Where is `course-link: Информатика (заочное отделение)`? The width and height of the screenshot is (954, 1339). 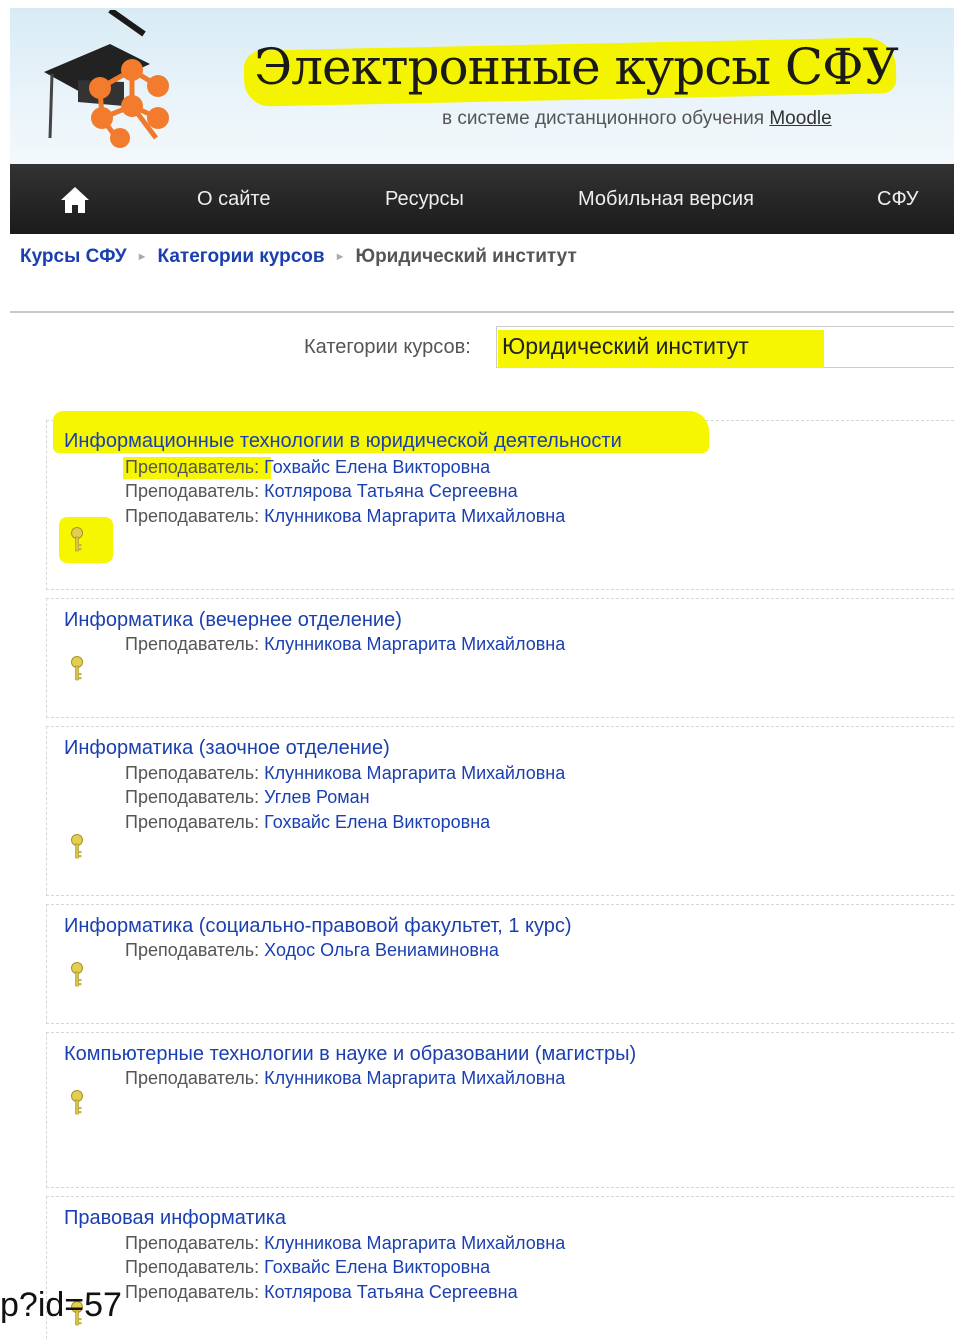 course-link: Информатика (заочное отделение) is located at coordinates (227, 748).